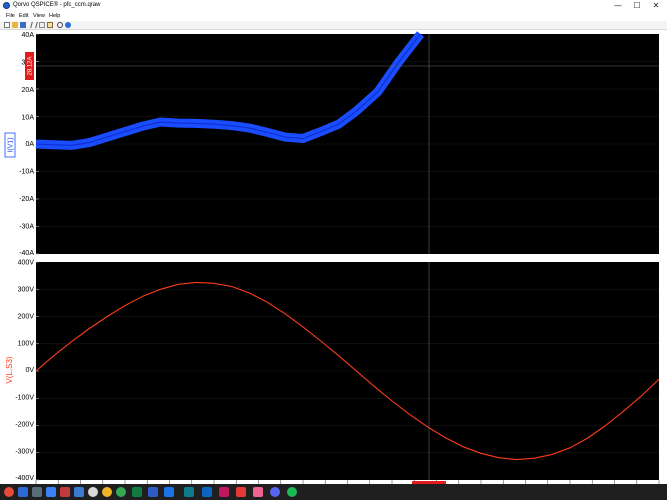 The image size is (667, 500). What do you see at coordinates (28, 117) in the screenshot?
I see `y-tick-label: 10A` at bounding box center [28, 117].